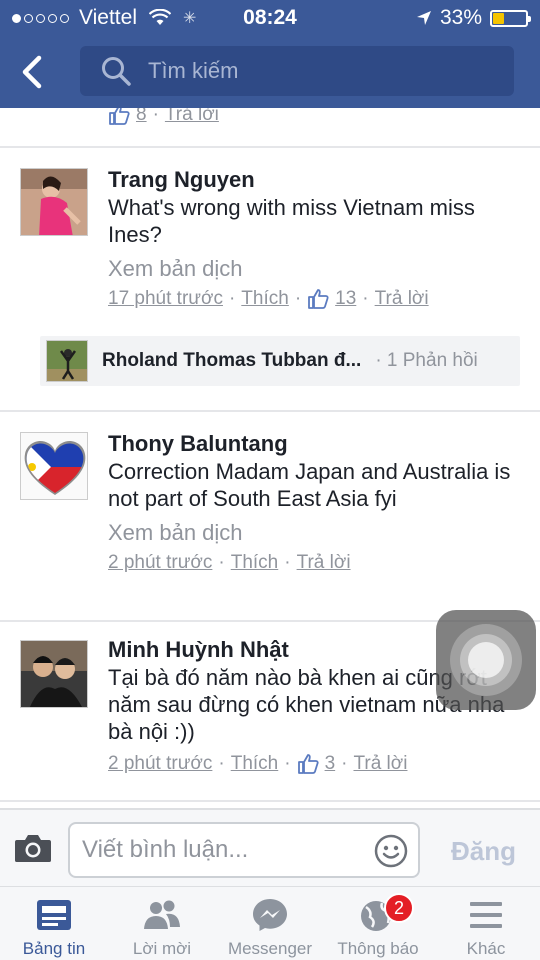 The height and width of the screenshot is (960, 540). I want to click on assistive-touch-button, so click(486, 660).